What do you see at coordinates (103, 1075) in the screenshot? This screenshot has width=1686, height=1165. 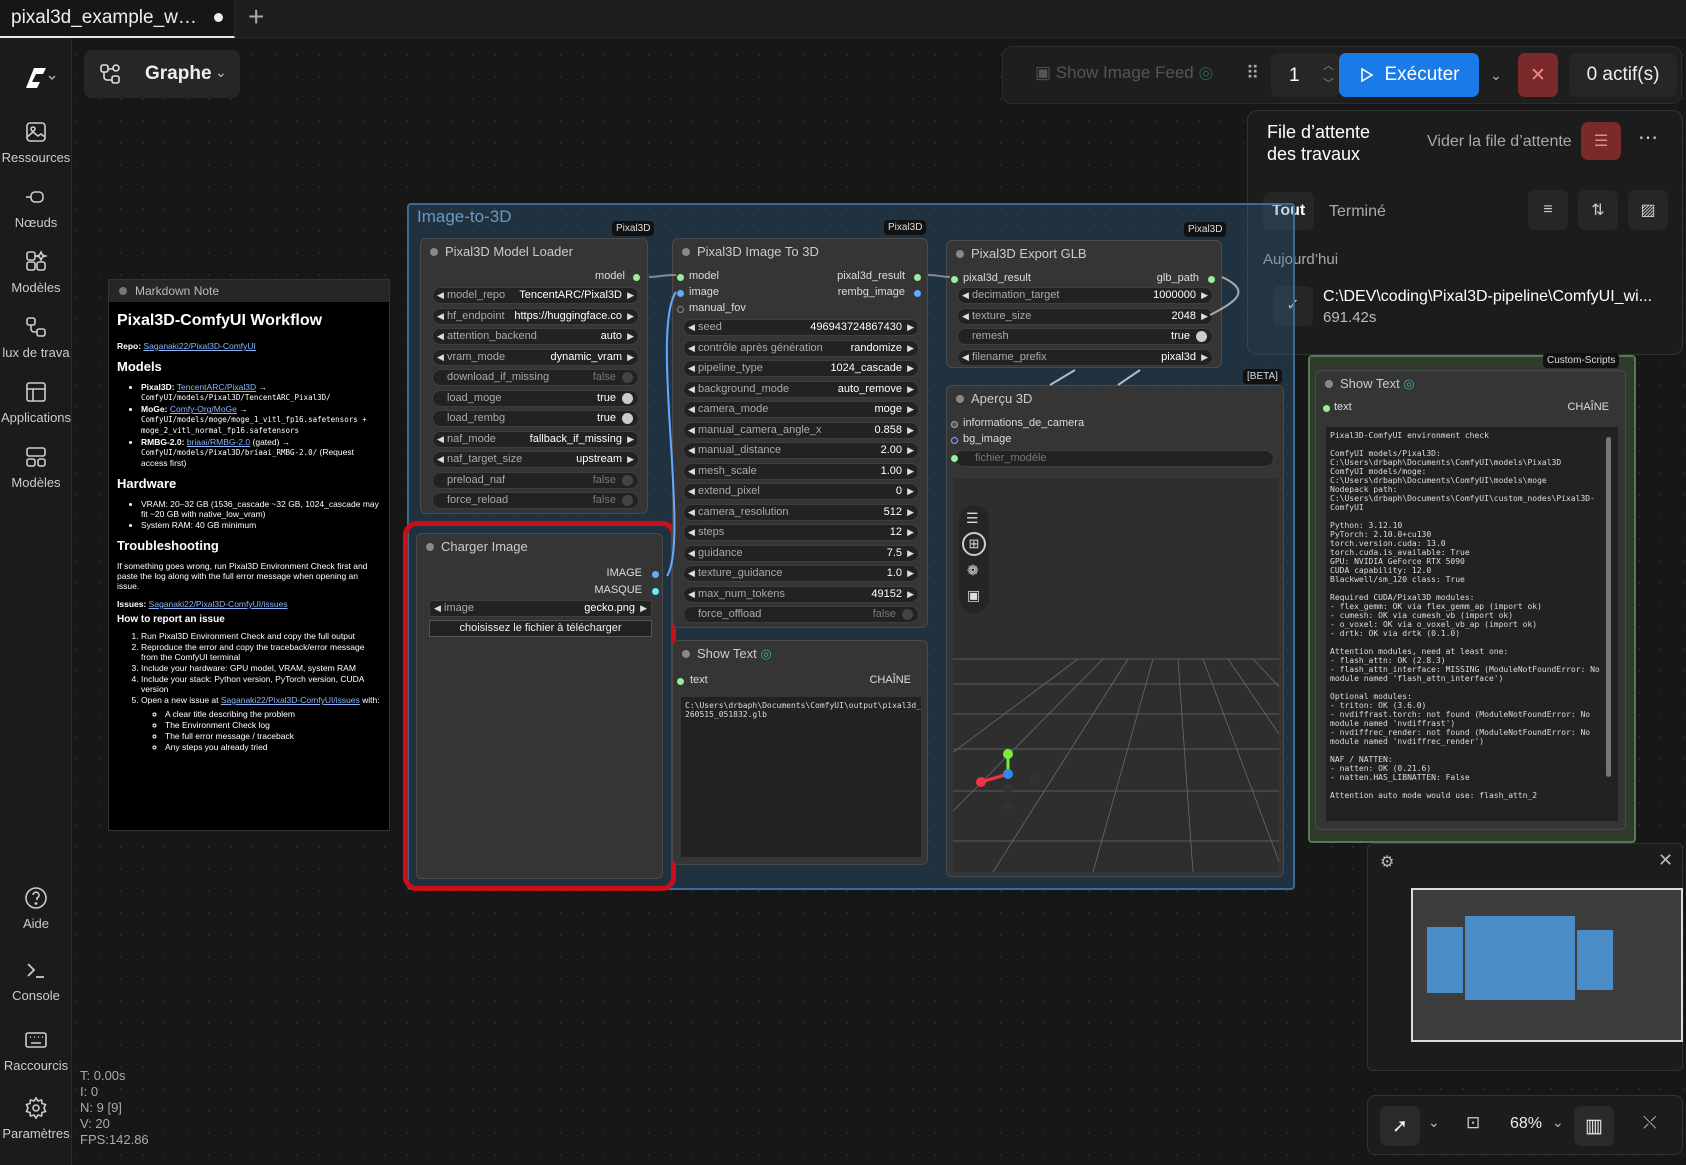 I see `stat-line: T: 0.00s` at bounding box center [103, 1075].